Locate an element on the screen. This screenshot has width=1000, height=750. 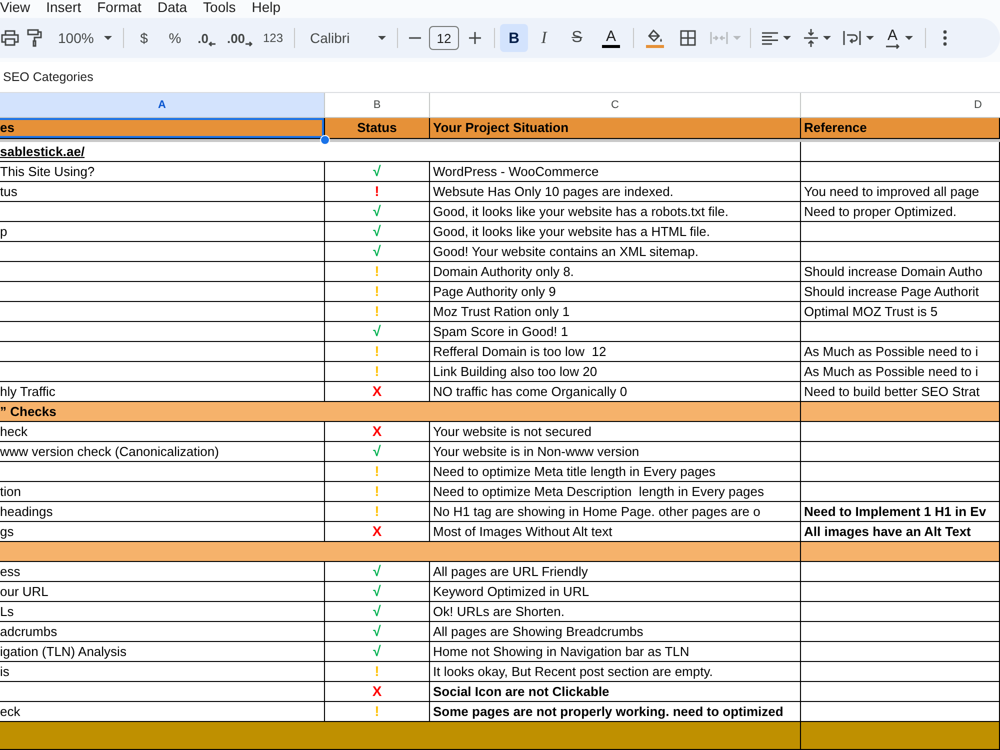
more-options-icon is located at coordinates (945, 38).